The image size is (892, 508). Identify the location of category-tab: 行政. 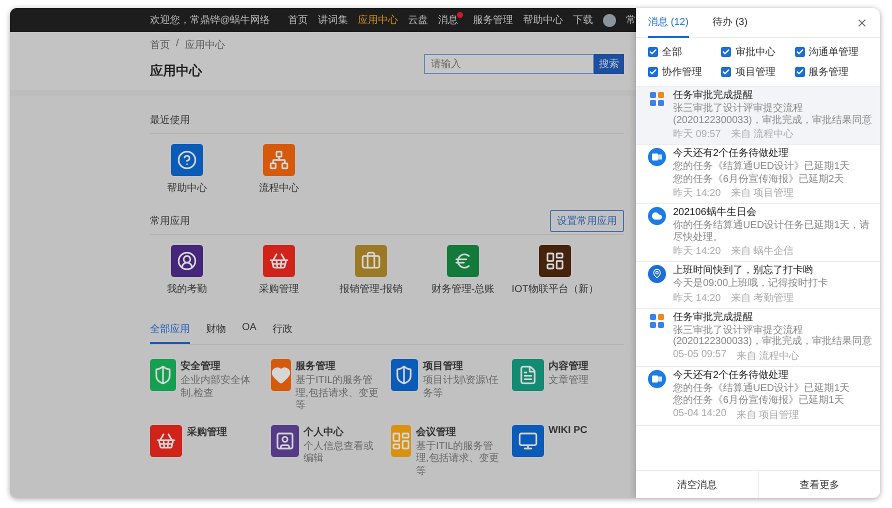
(282, 330).